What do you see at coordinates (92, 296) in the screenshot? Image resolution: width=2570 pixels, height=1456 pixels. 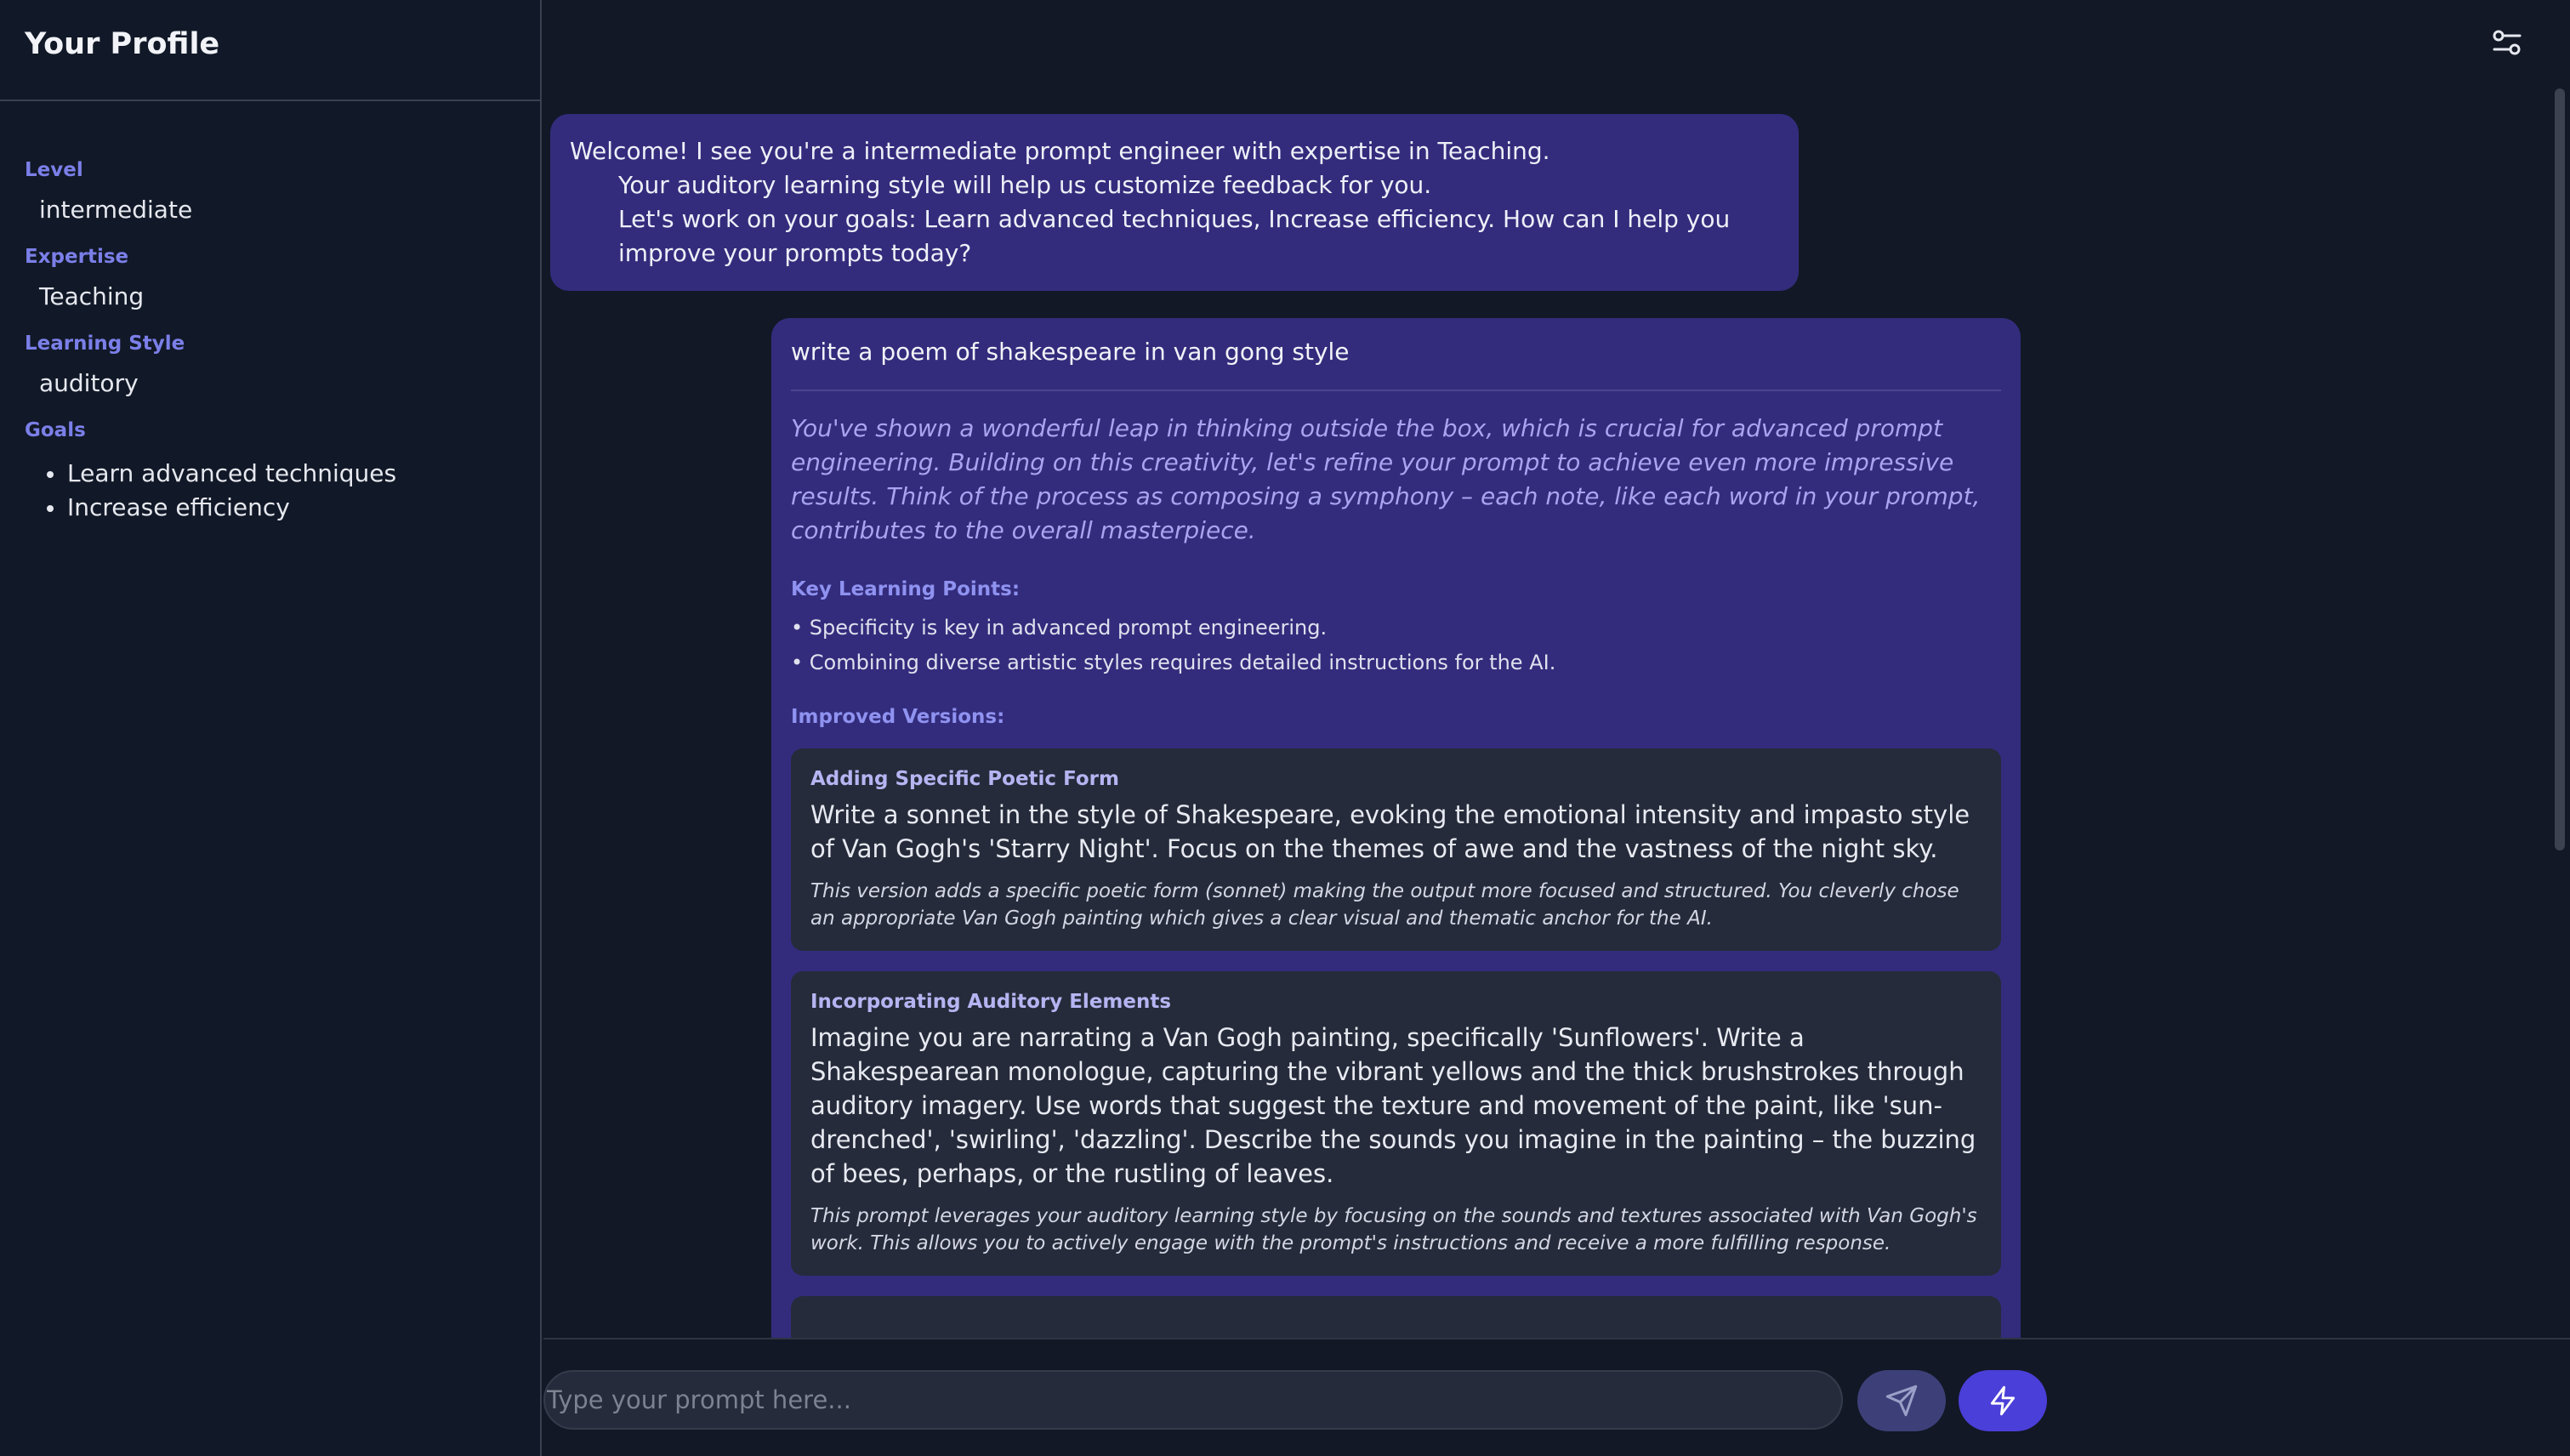 I see `expertise-value: Teaching` at bounding box center [92, 296].